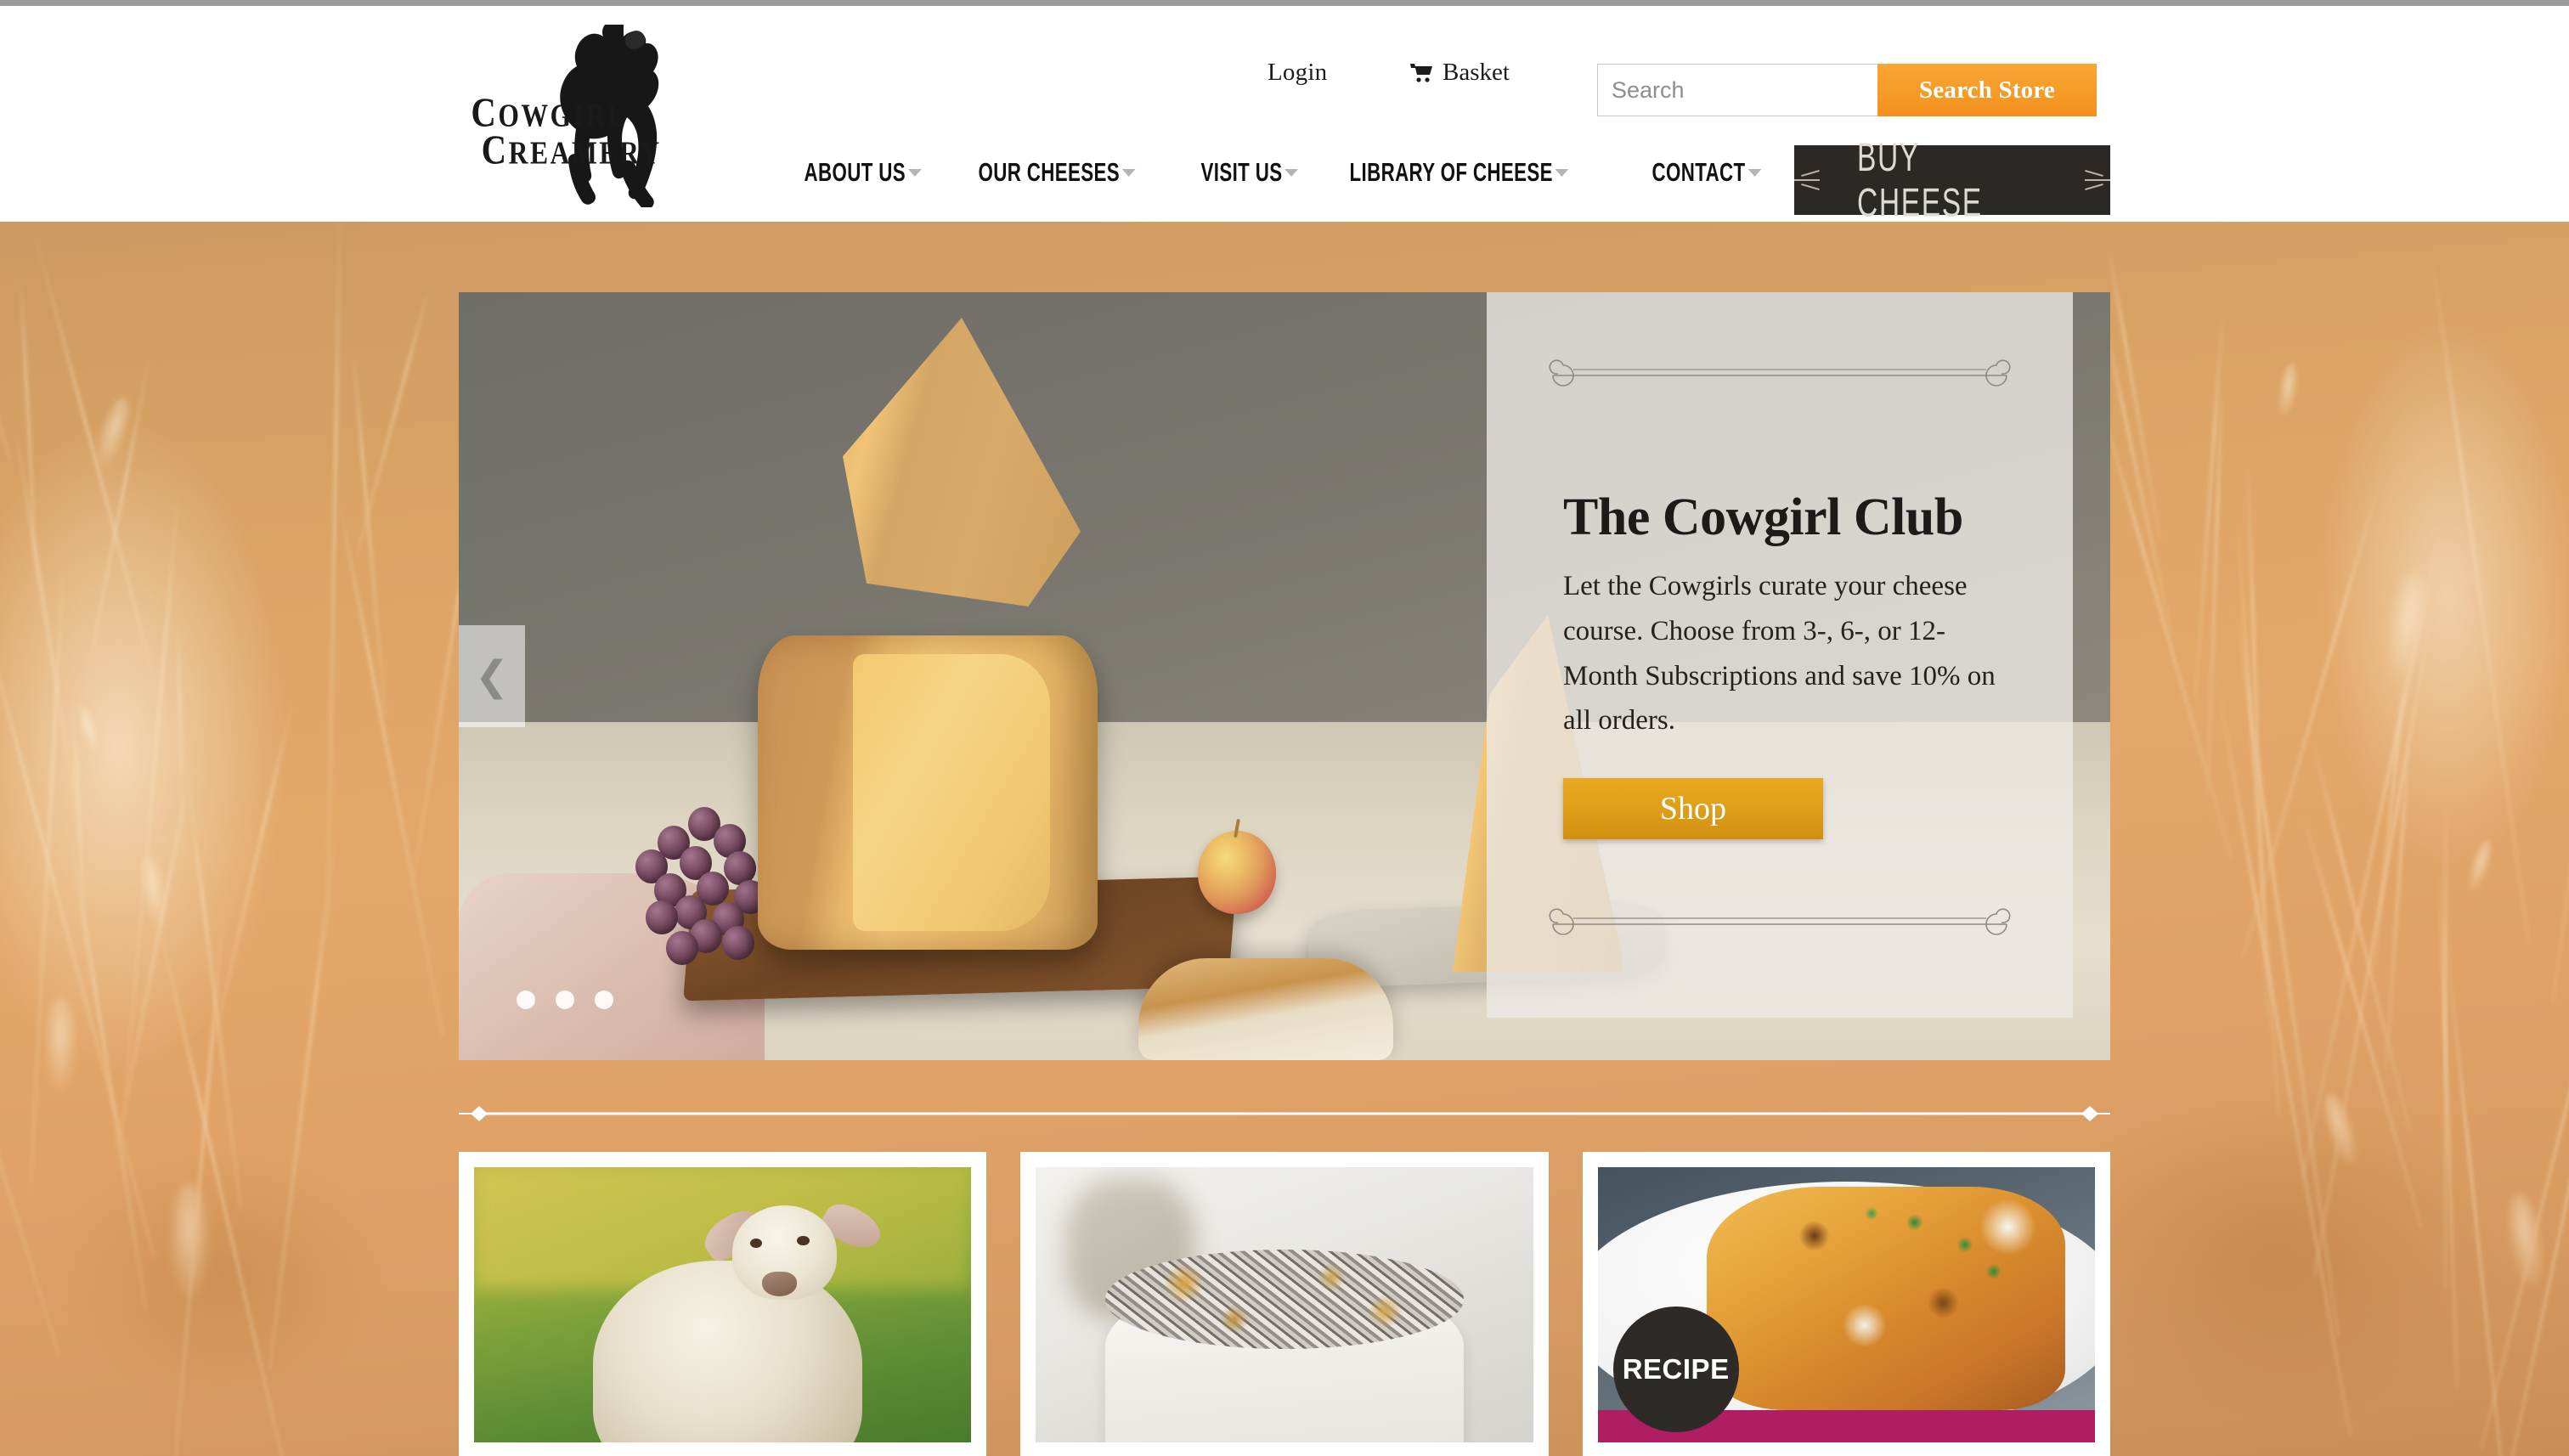 This screenshot has height=1456, width=2569. I want to click on login-link: Login, so click(1298, 73).